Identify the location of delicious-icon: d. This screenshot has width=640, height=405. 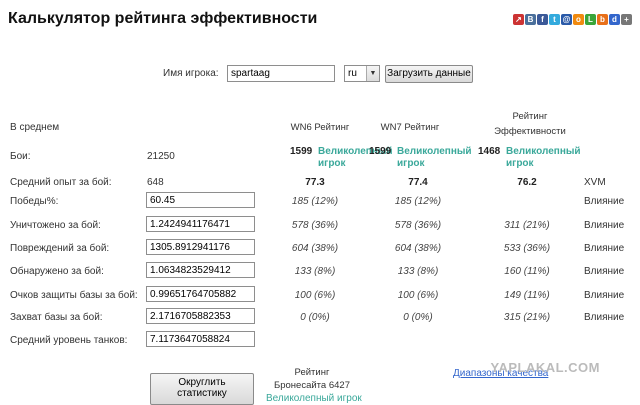
(614, 19).